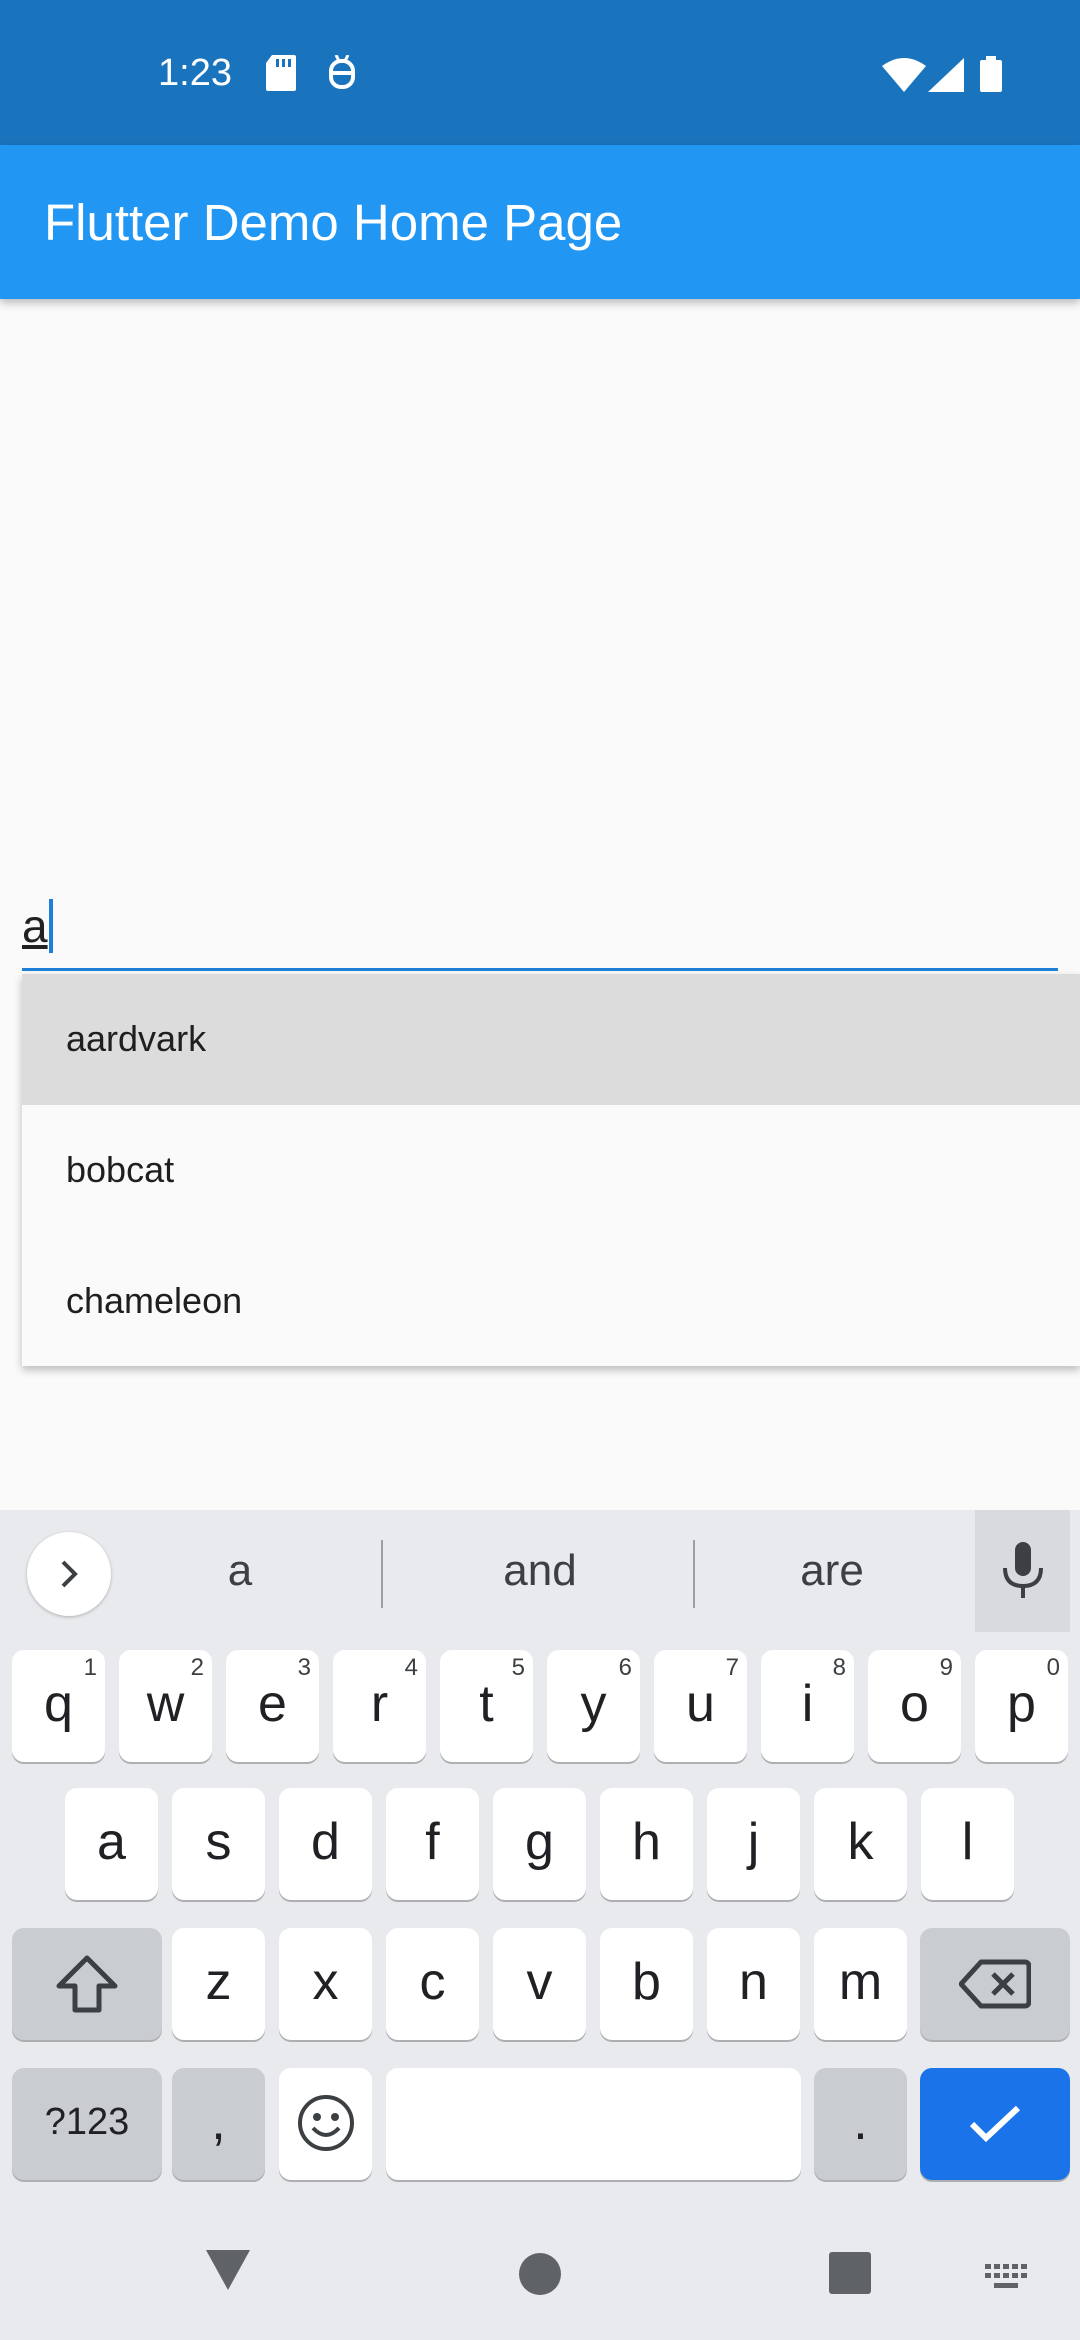  I want to click on word-suggestion: and, so click(540, 1571).